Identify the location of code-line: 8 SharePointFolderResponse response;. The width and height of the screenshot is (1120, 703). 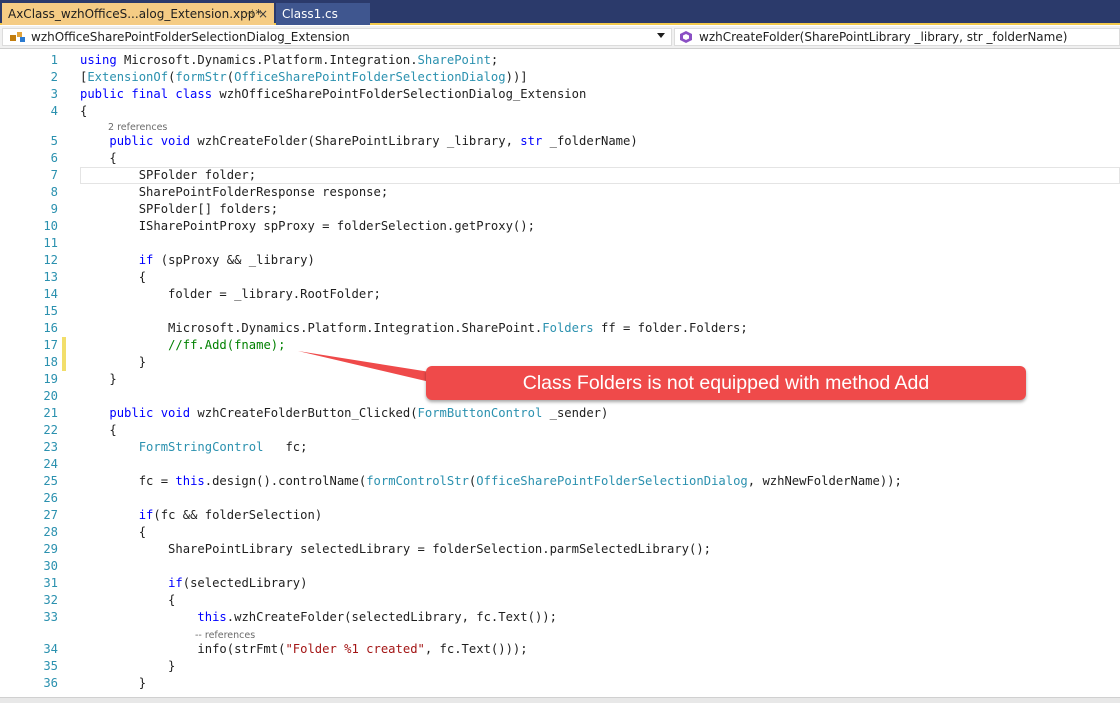
(560, 192).